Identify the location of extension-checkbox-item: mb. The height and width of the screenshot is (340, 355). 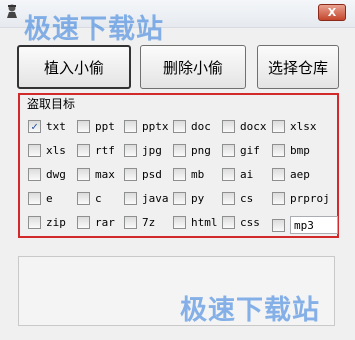
(188, 174).